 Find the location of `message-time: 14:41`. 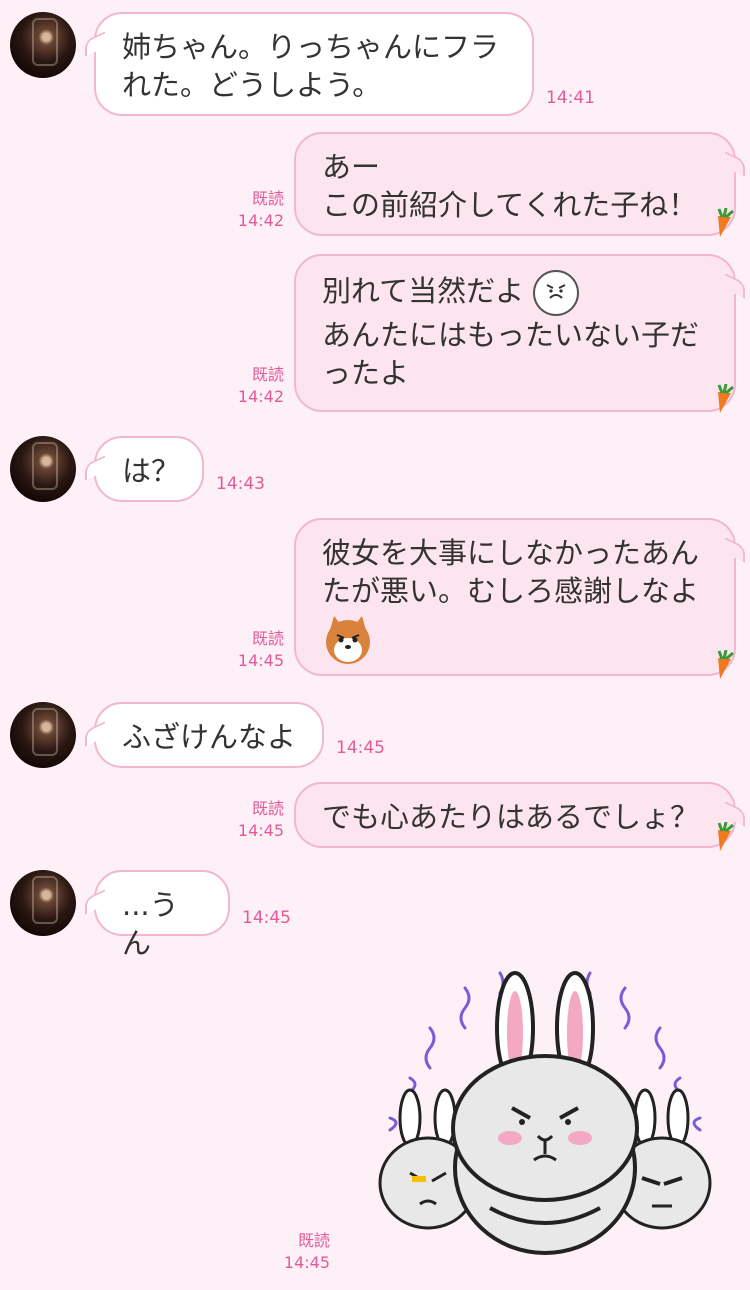

message-time: 14:41 is located at coordinates (570, 98).